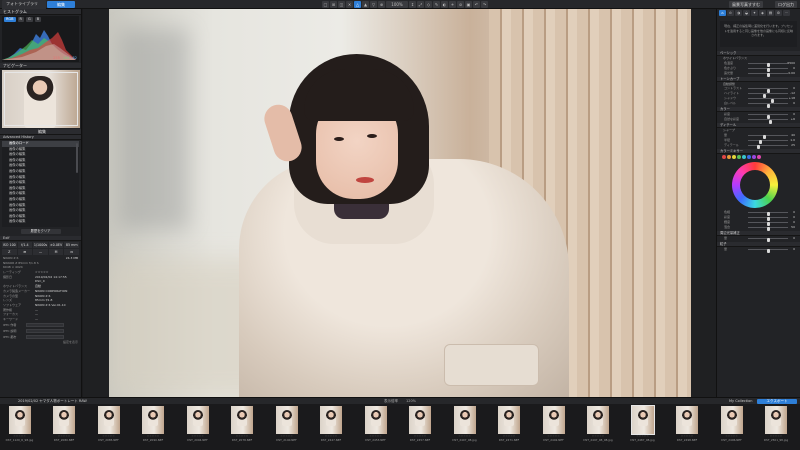 This screenshot has height=450, width=800. Describe the element at coordinates (786, 4) in the screenshot. I see `export-log-button: ログ出力` at that location.